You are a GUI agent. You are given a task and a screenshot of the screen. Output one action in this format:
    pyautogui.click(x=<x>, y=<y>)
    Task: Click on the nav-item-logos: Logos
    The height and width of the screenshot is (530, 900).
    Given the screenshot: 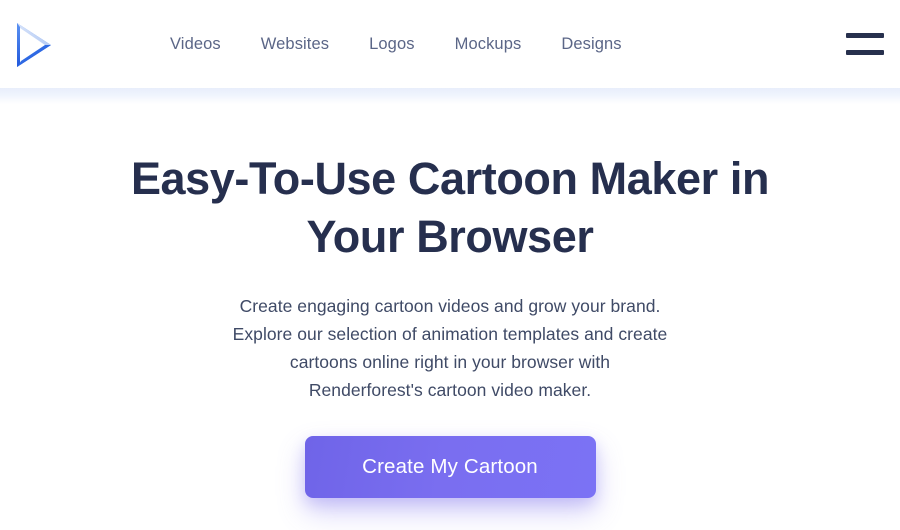 What is the action you would take?
    pyautogui.click(x=391, y=44)
    